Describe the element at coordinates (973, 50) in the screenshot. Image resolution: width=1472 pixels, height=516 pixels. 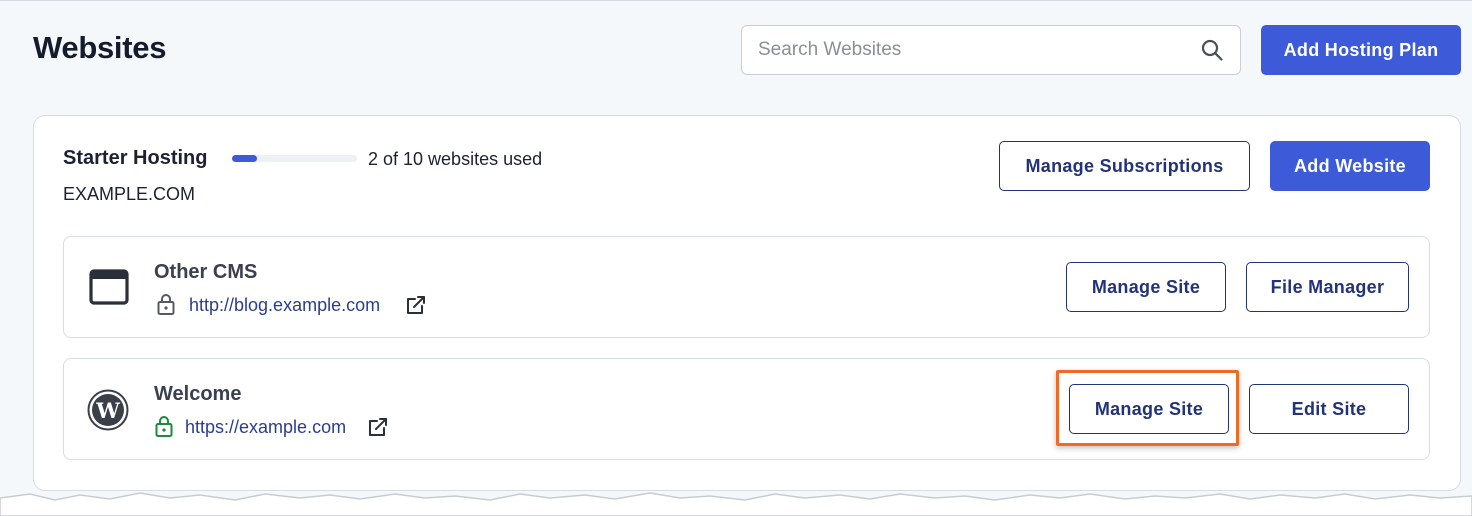
I see `search-input` at that location.